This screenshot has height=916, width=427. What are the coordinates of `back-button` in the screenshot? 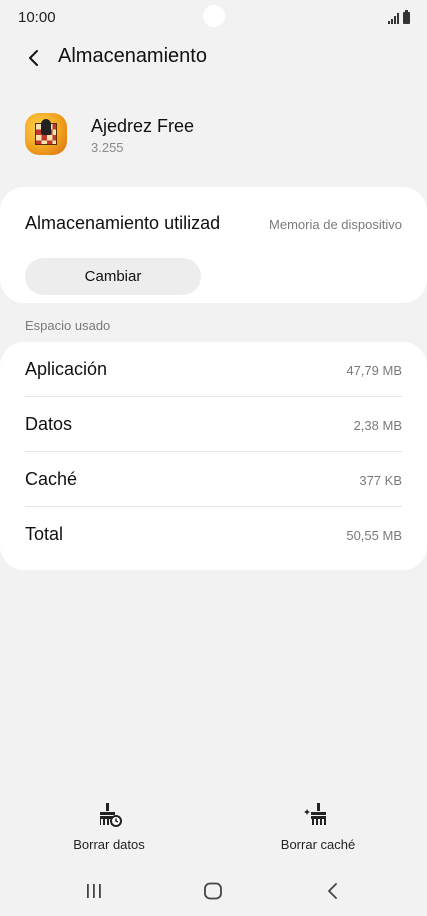 It's located at (34, 58).